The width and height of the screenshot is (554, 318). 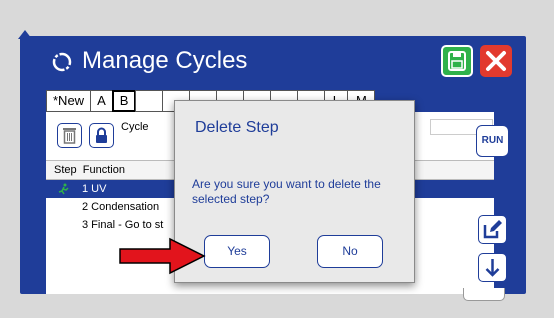 I want to click on edit-button, so click(x=492, y=229).